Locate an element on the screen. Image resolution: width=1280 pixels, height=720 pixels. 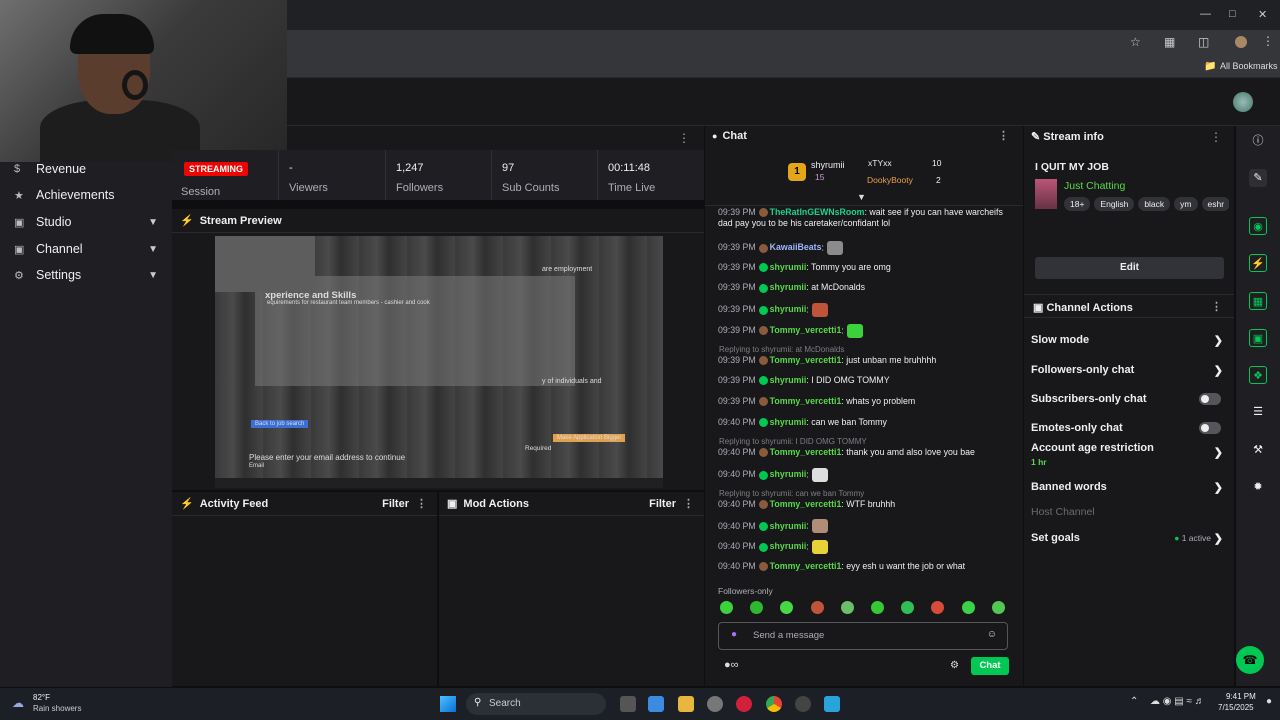
emoji-icon: ☺ is located at coordinates (992, 634).